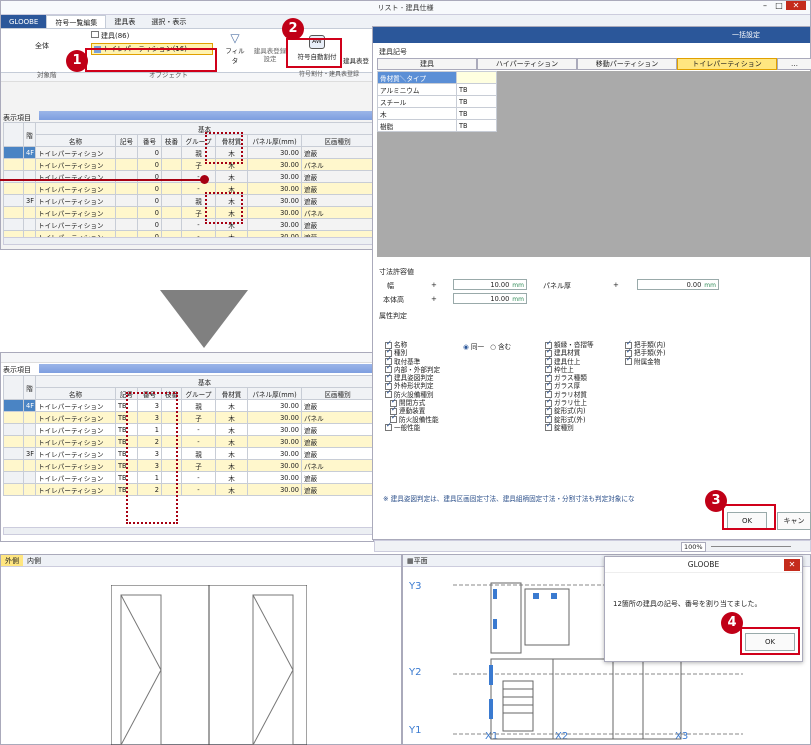 This screenshot has height=745, width=811. What do you see at coordinates (500, 347) in the screenshot?
I see `radio-contain: ○ 含む` at bounding box center [500, 347].